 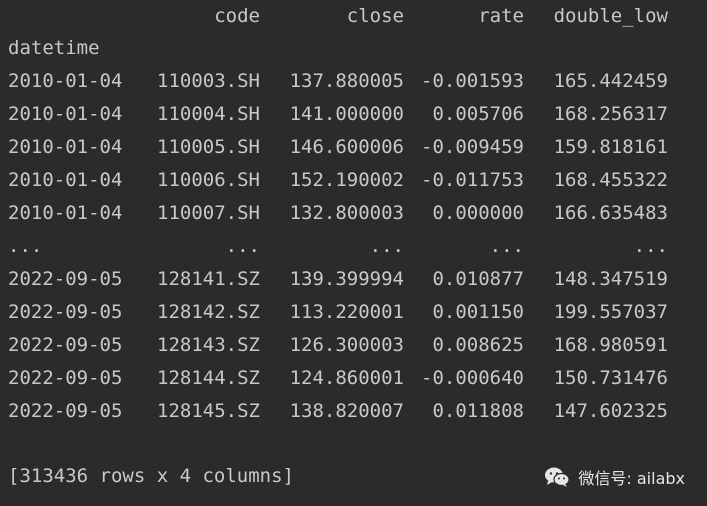 I want to click on cell-close: 152.190002, so click(x=346, y=180).